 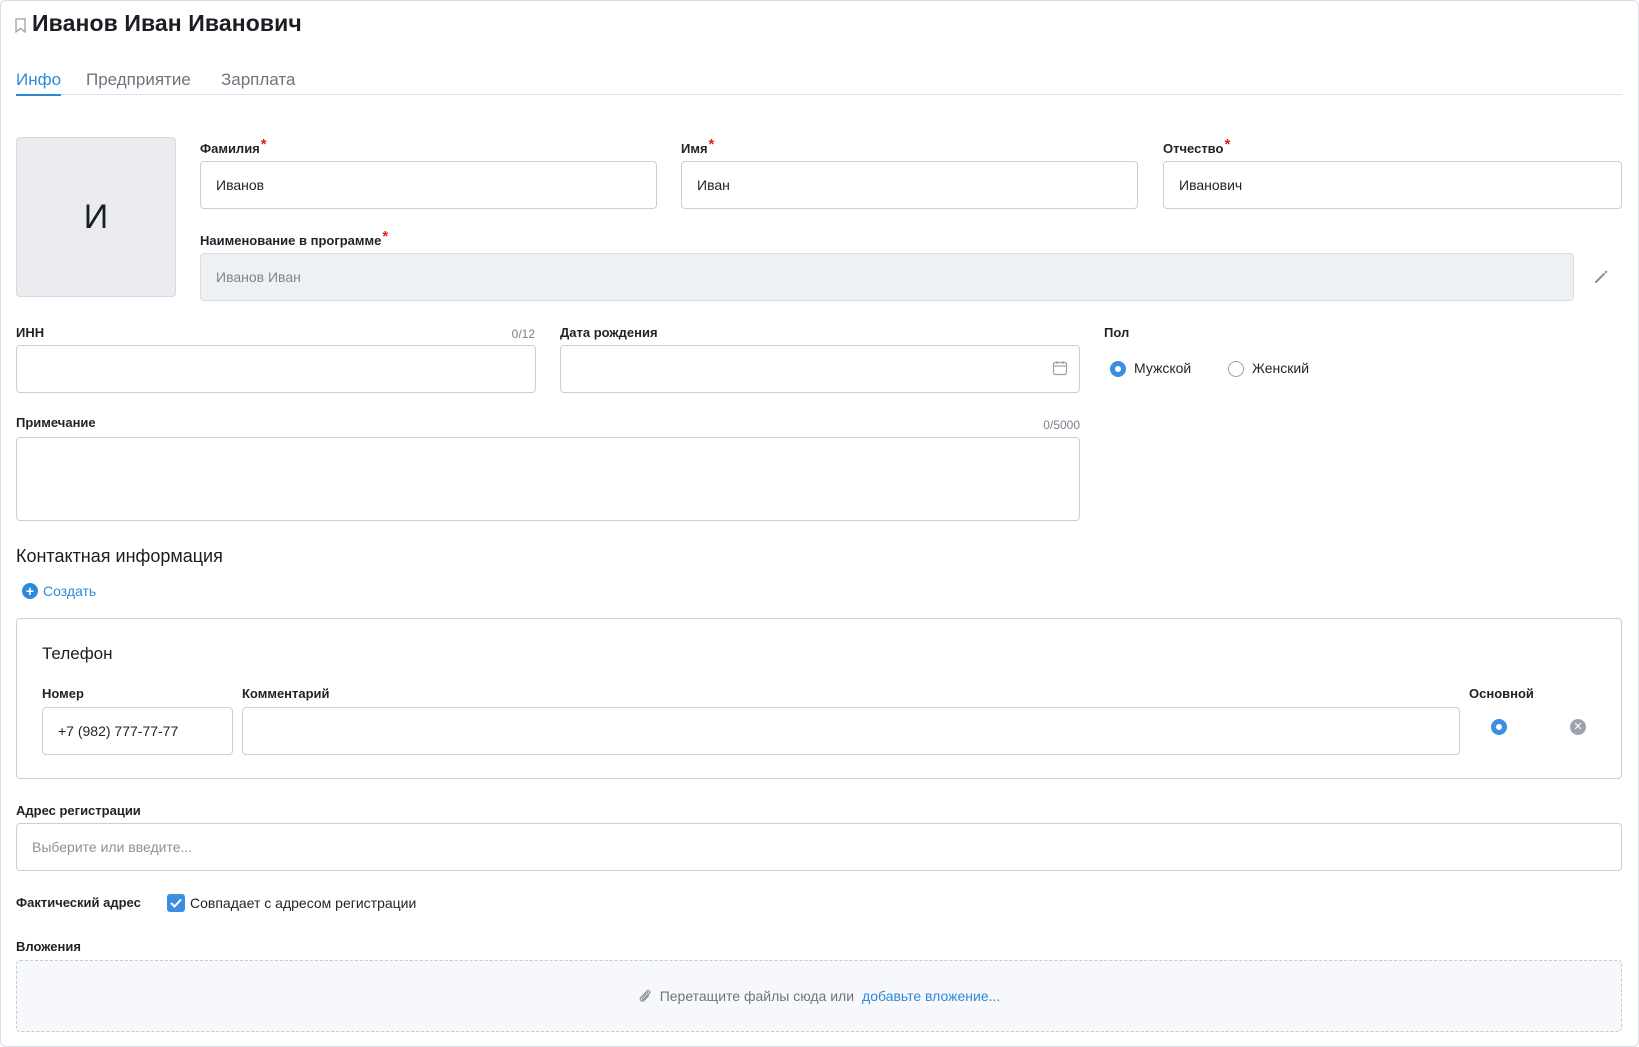 I want to click on dropzone-text: Перетащите файлы сюда или, so click(x=757, y=996).